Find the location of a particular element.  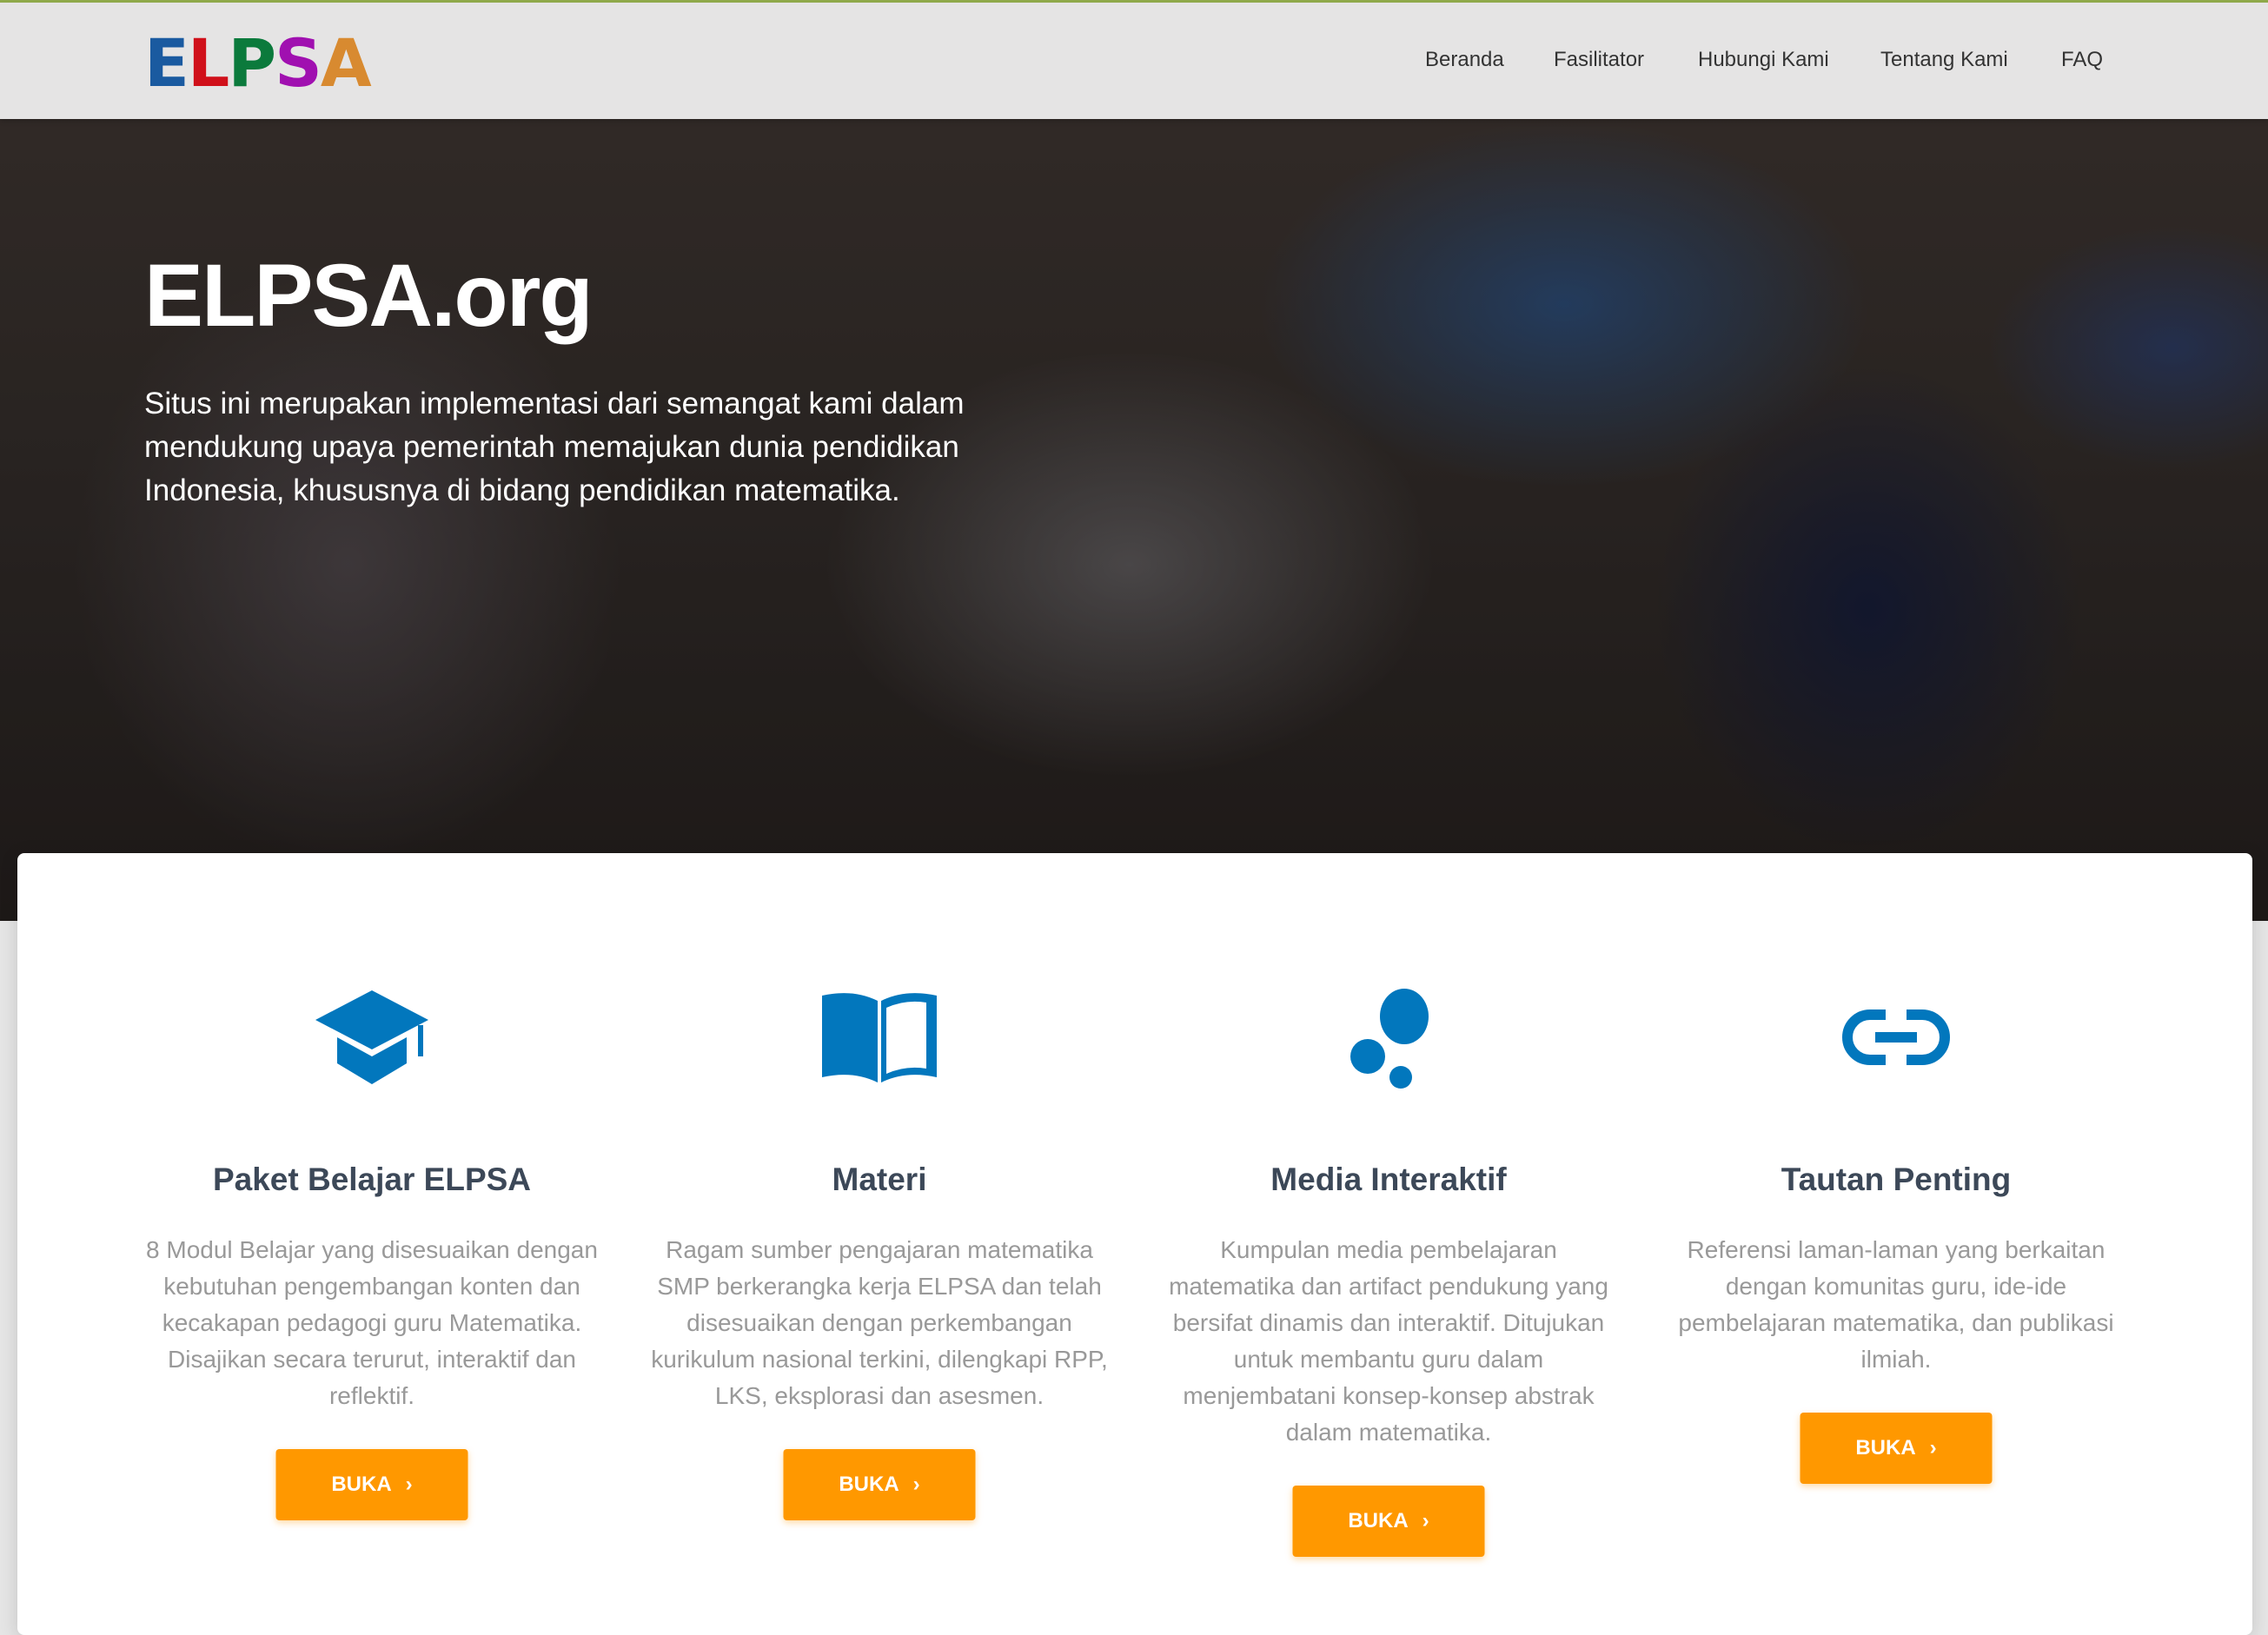

book-open-icon is located at coordinates (879, 1038).